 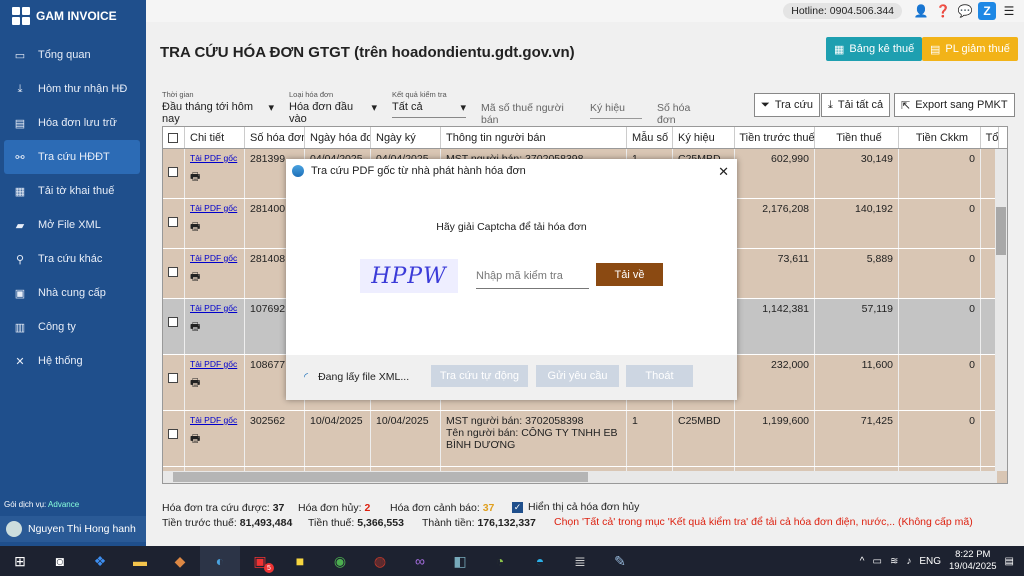 What do you see at coordinates (215, 137) in the screenshot?
I see `column-header: Chi tiết` at bounding box center [215, 137].